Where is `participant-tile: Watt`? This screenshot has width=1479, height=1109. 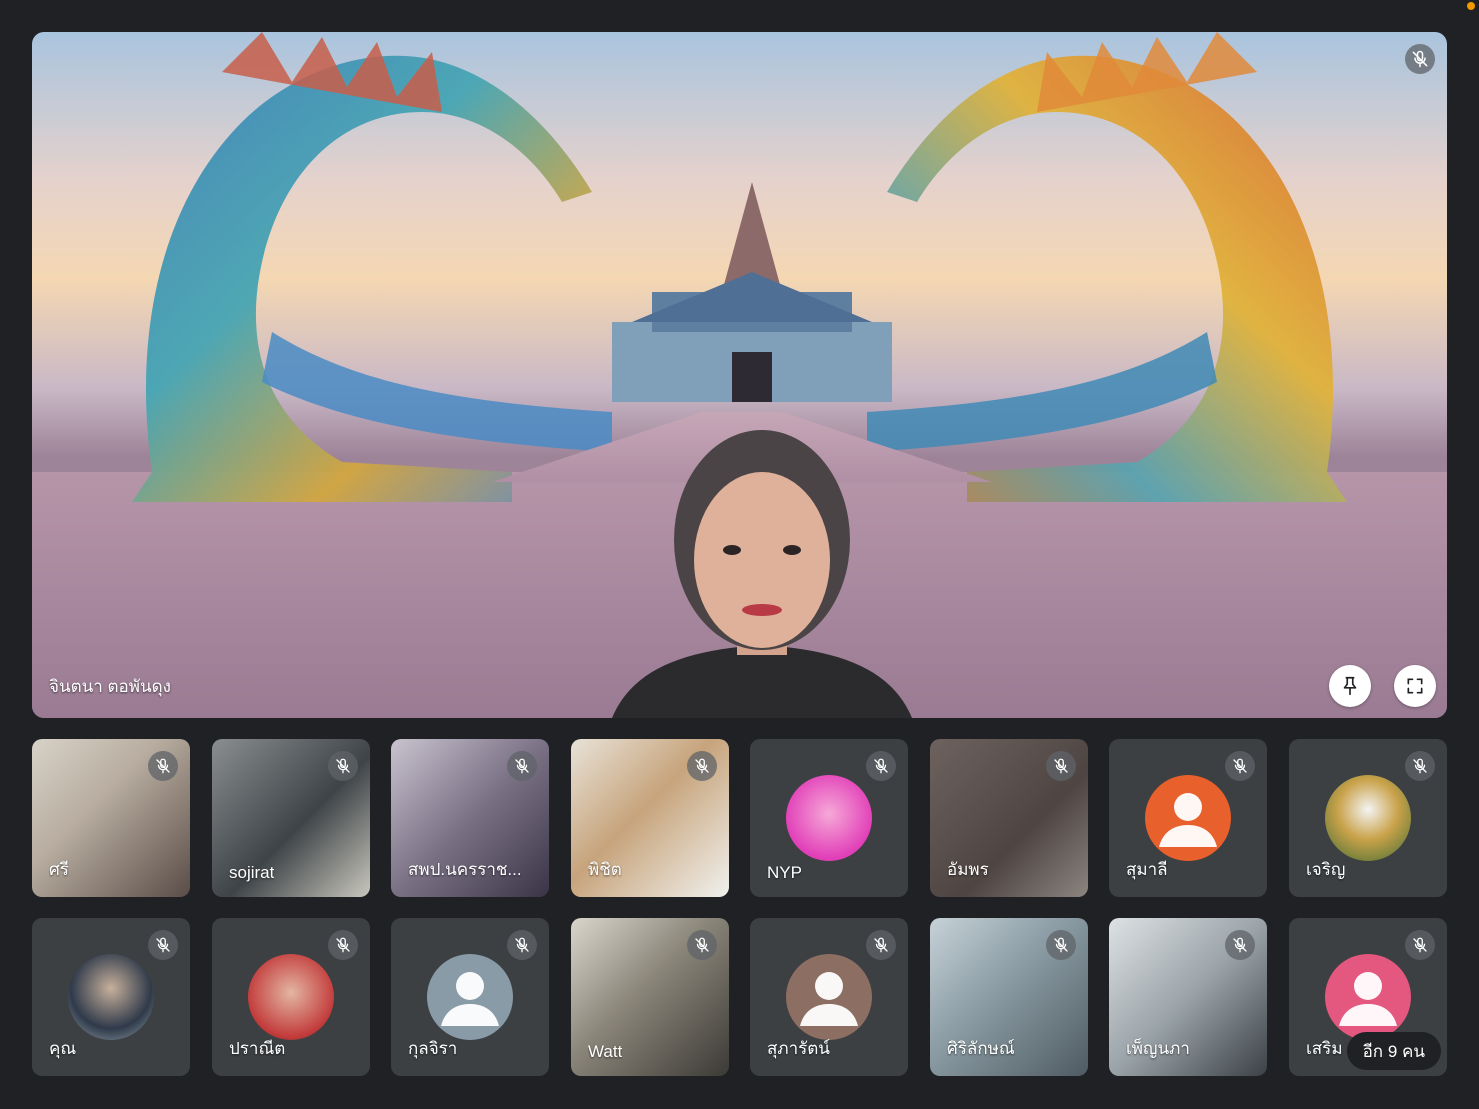
participant-tile: Watt is located at coordinates (650, 997).